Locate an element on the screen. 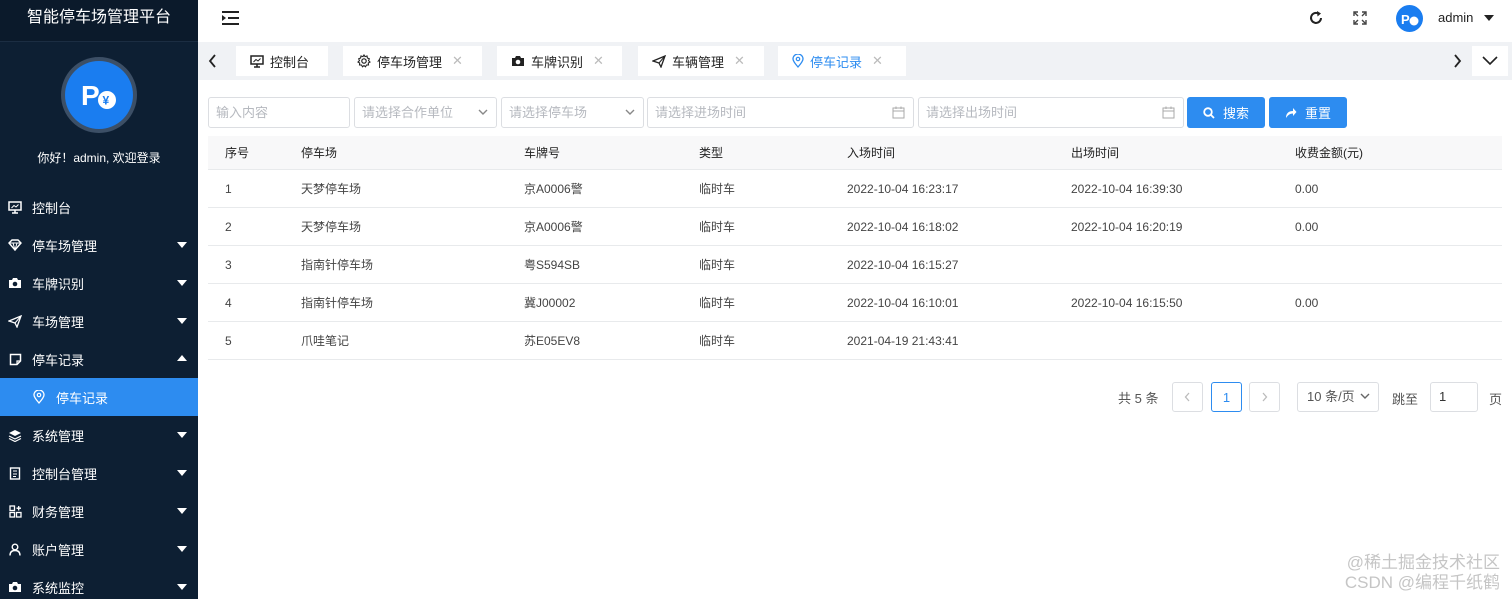 The height and width of the screenshot is (599, 1512). tab-label: 停车场管理 is located at coordinates (410, 62).